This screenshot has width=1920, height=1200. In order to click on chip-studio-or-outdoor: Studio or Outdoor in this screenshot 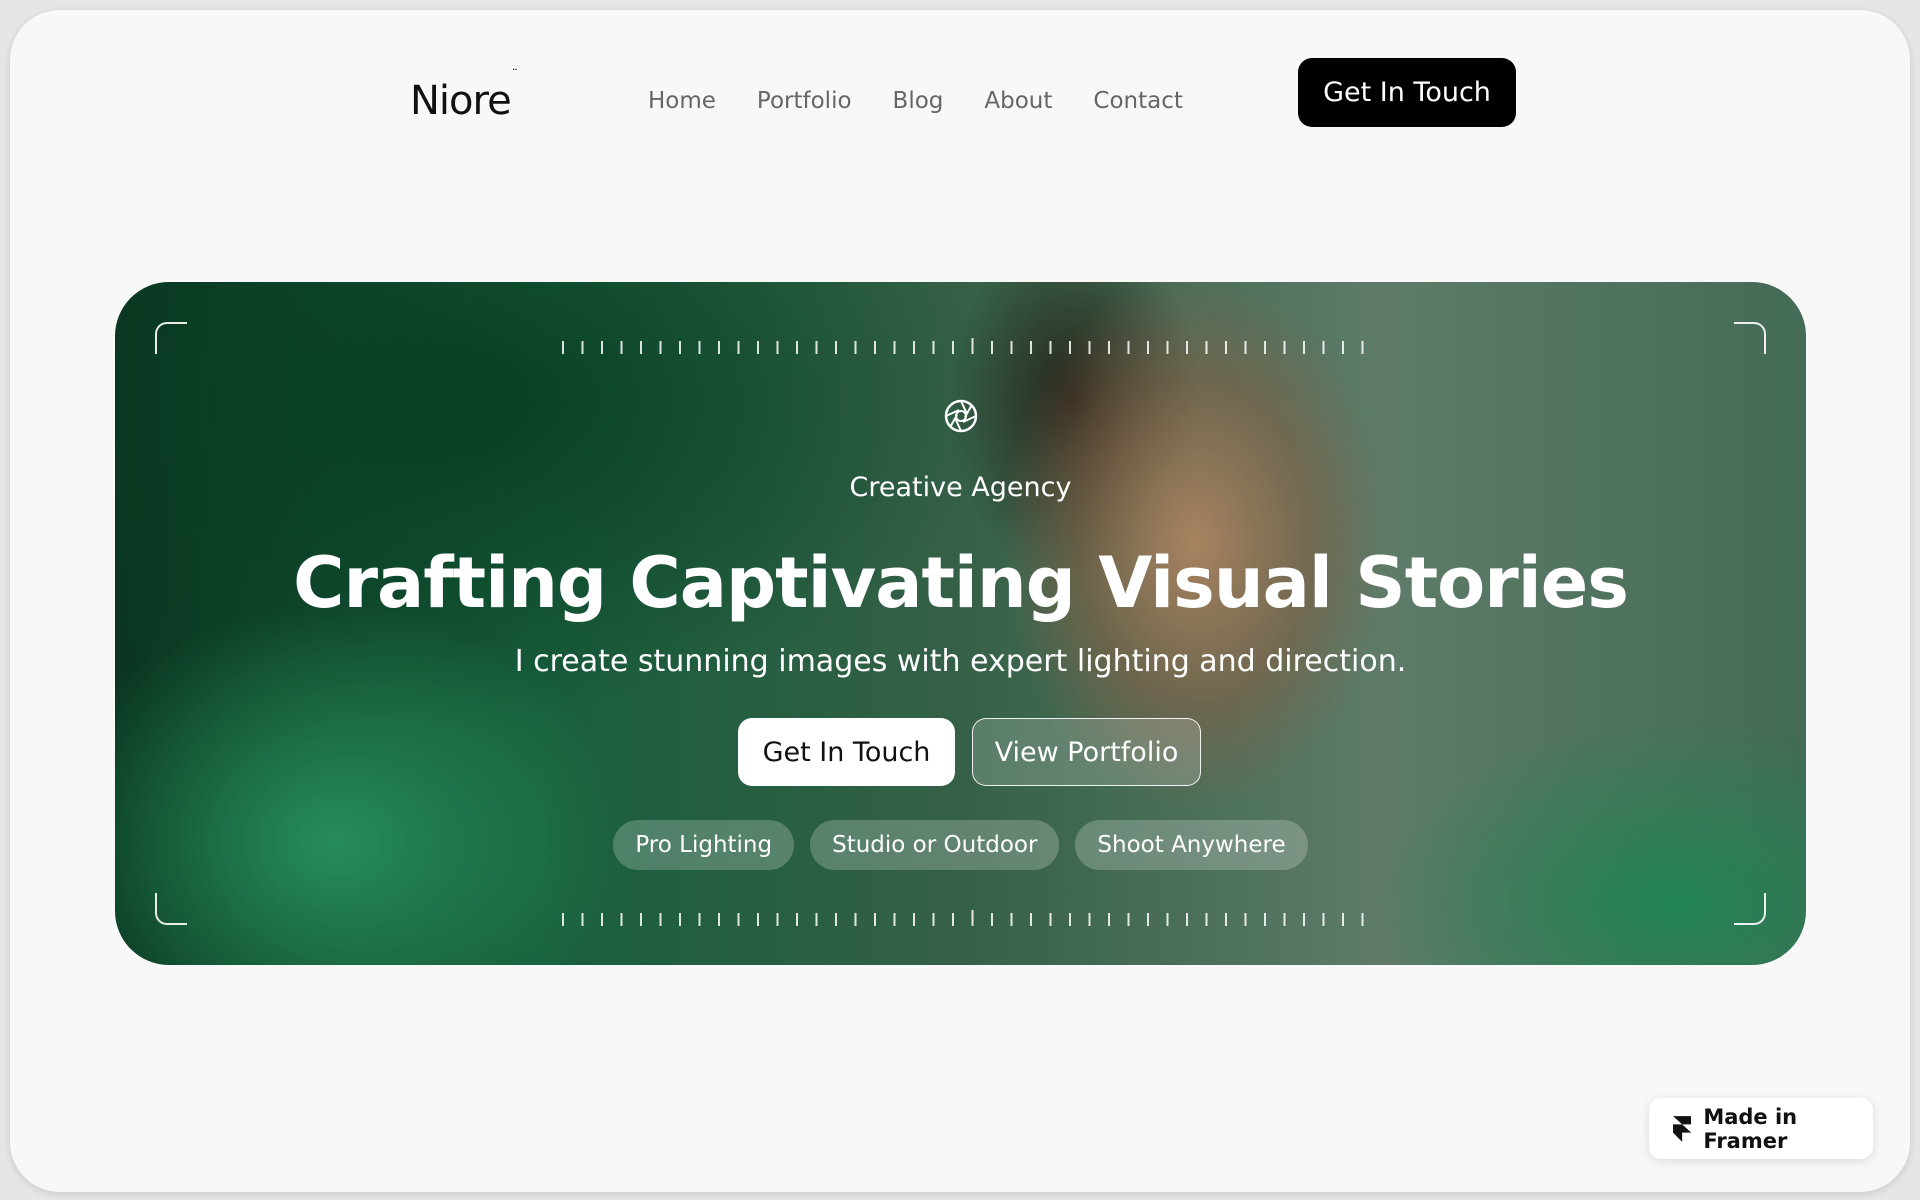, I will do `click(935, 845)`.